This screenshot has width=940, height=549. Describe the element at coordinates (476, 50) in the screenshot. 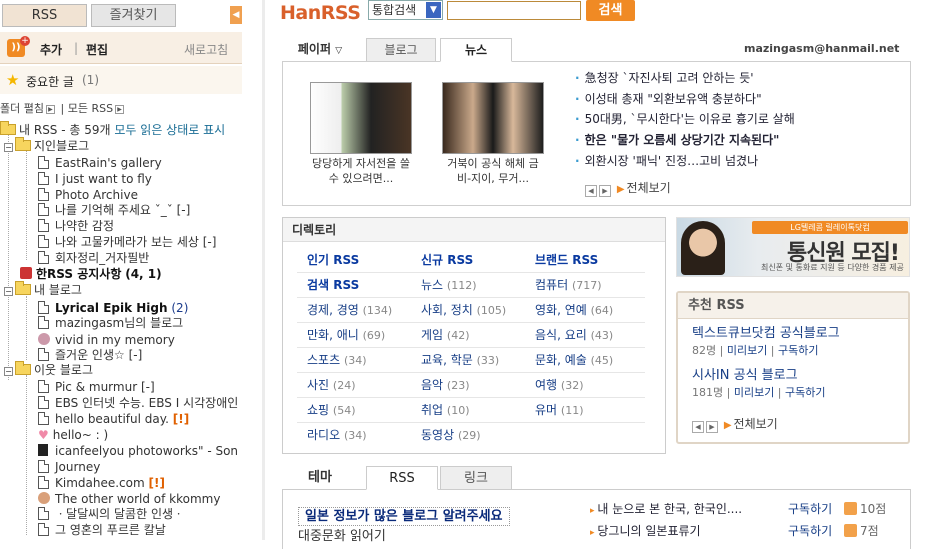

I see `tab-news: 뉴스` at that location.